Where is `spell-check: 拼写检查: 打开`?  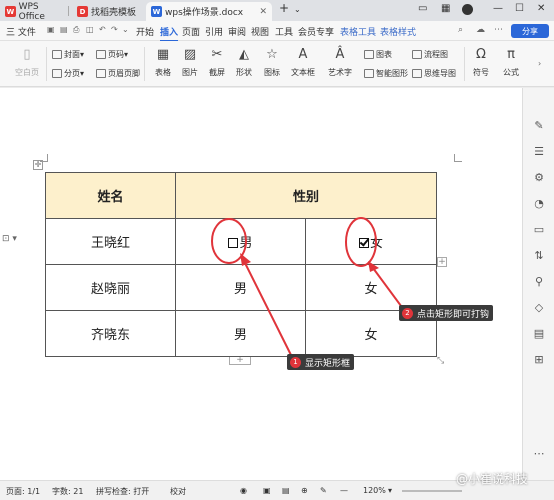 spell-check: 拼写检查: 打开 is located at coordinates (122, 491).